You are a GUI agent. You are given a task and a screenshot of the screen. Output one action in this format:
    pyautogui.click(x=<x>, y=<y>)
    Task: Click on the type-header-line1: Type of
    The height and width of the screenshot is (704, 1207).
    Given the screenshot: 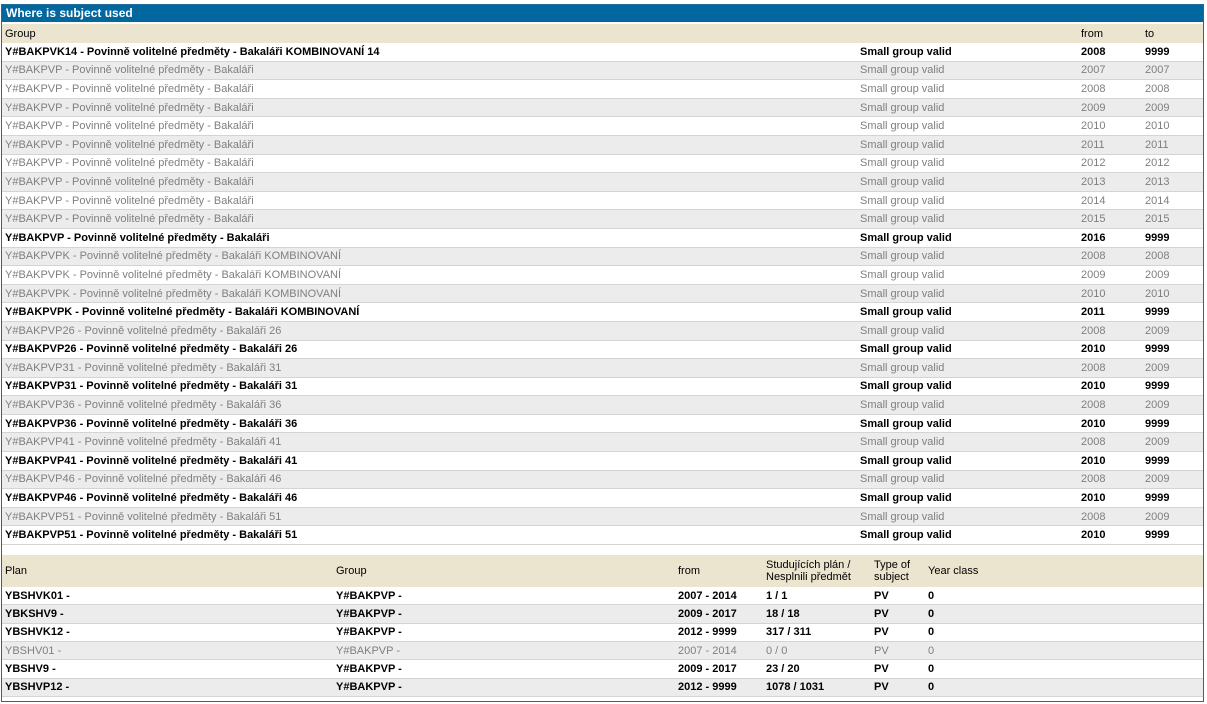 What is the action you would take?
    pyautogui.click(x=892, y=565)
    